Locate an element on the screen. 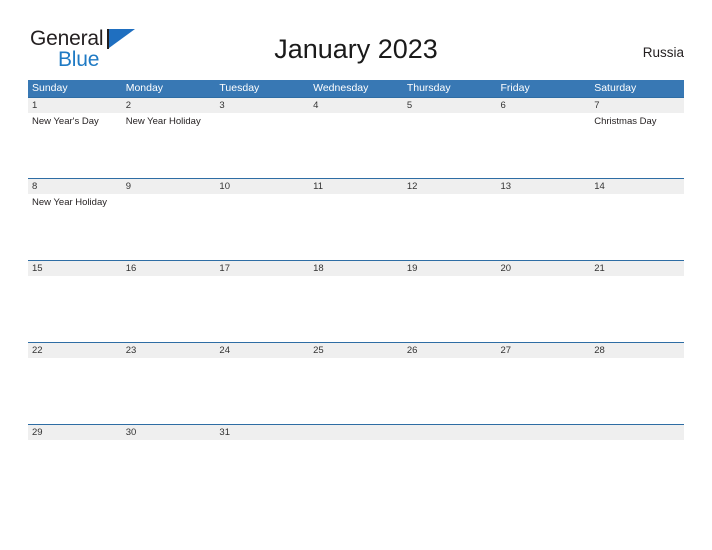 The image size is (712, 550). week-date-band: 1 2 3 4 5 6 7 is located at coordinates (356, 105).